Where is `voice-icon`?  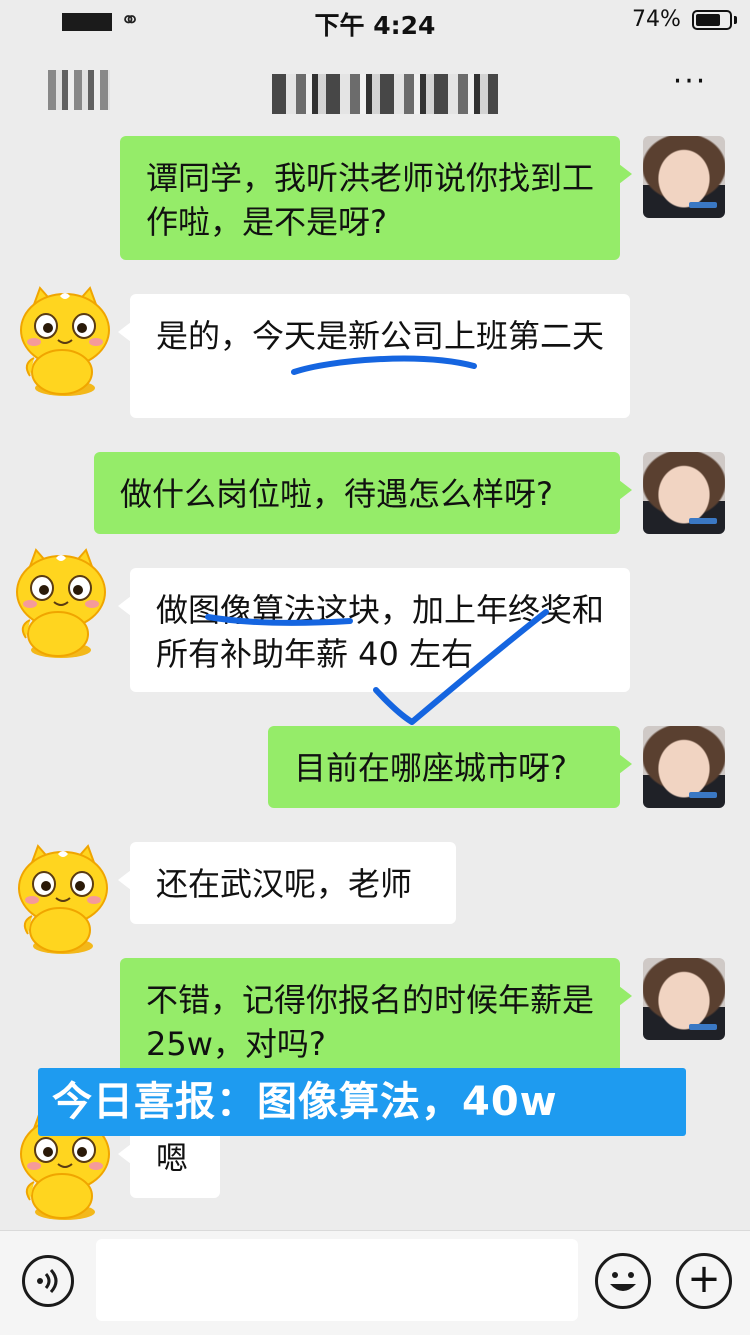
voice-icon is located at coordinates (47, 1281).